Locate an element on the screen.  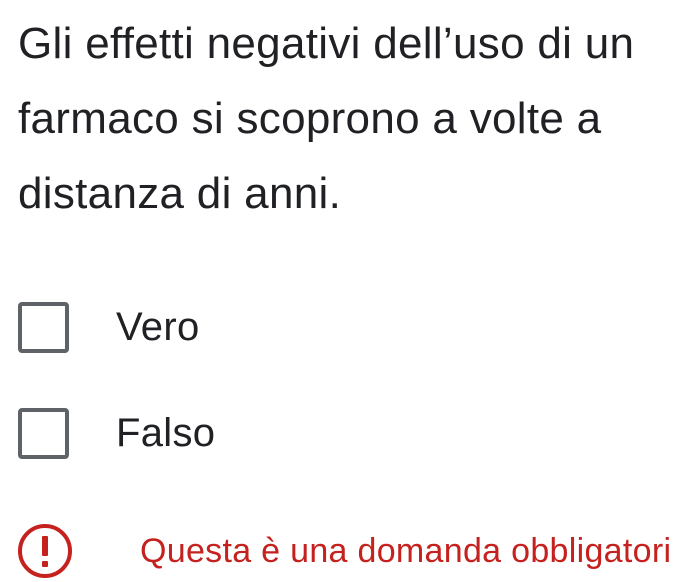
checkbox-vero is located at coordinates (43, 327).